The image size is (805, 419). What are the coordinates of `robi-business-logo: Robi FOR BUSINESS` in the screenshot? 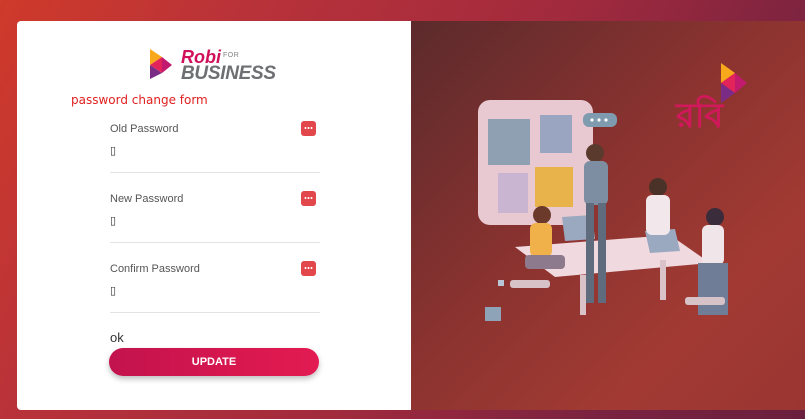 It's located at (217, 65).